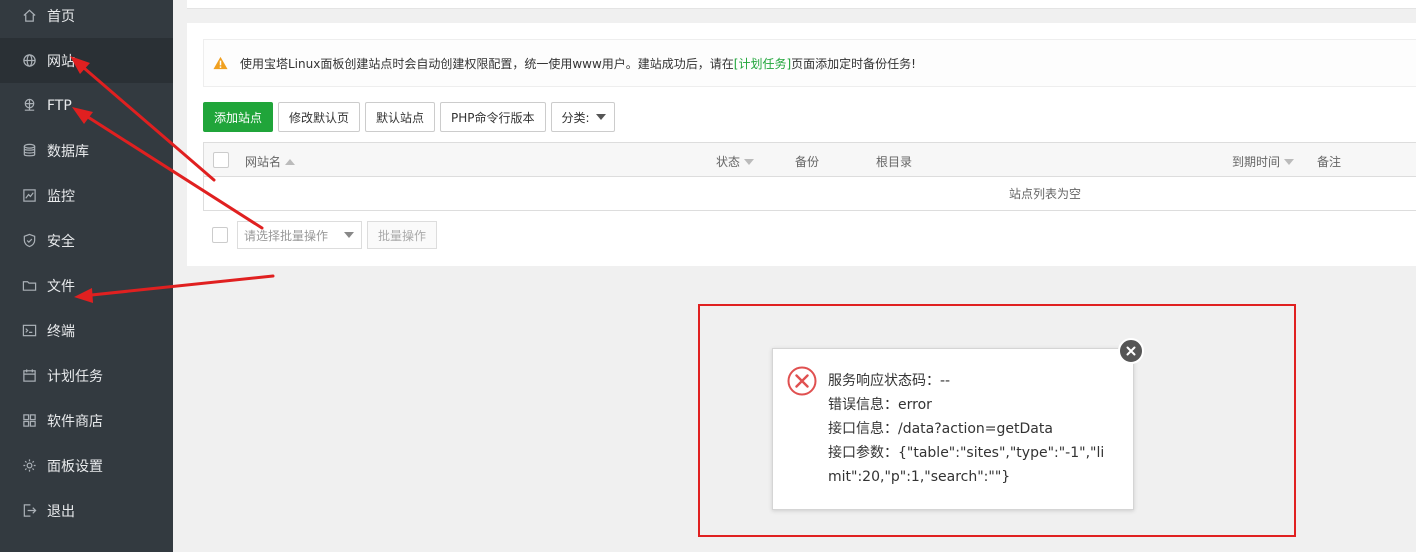 This screenshot has height=552, width=1416. What do you see at coordinates (61, 286) in the screenshot?
I see `sidebar-item-label: 文件` at bounding box center [61, 286].